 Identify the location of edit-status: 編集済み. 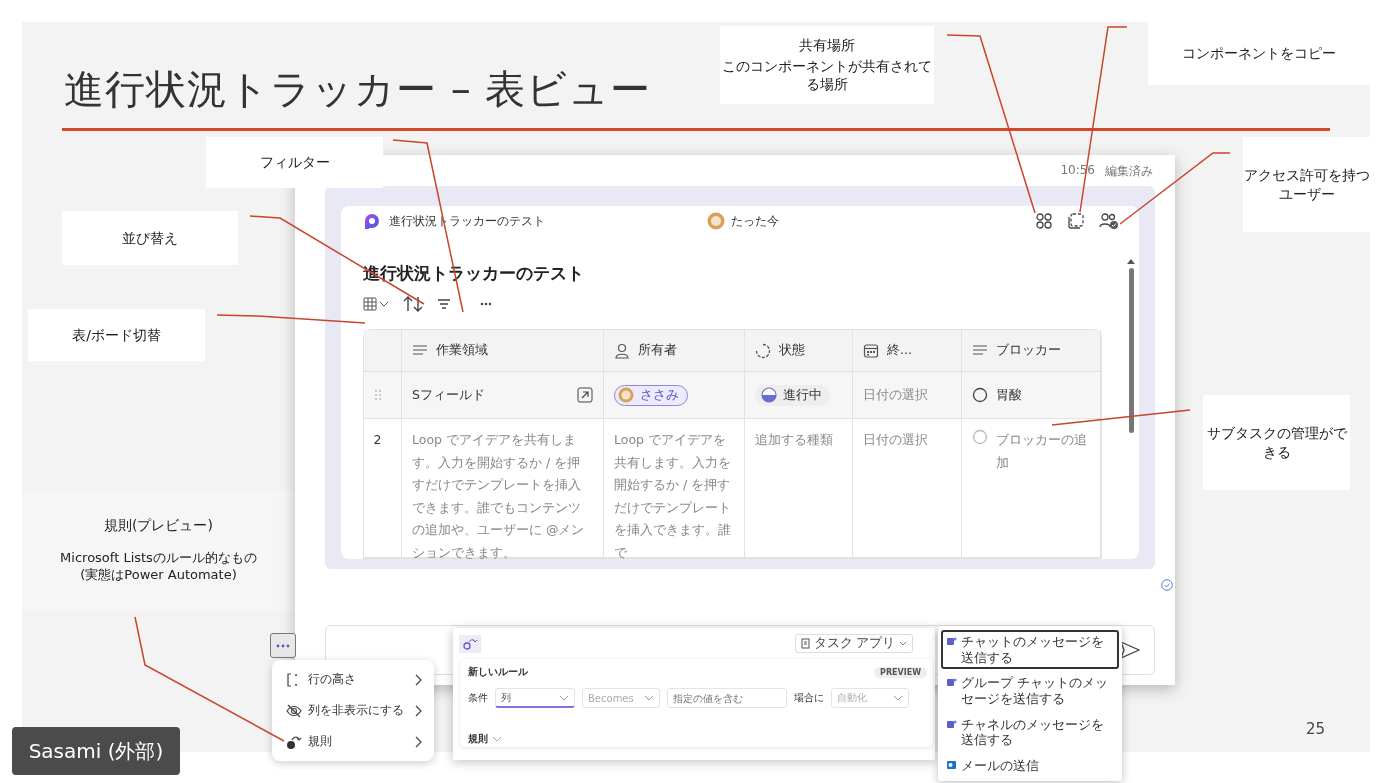
(1129, 171).